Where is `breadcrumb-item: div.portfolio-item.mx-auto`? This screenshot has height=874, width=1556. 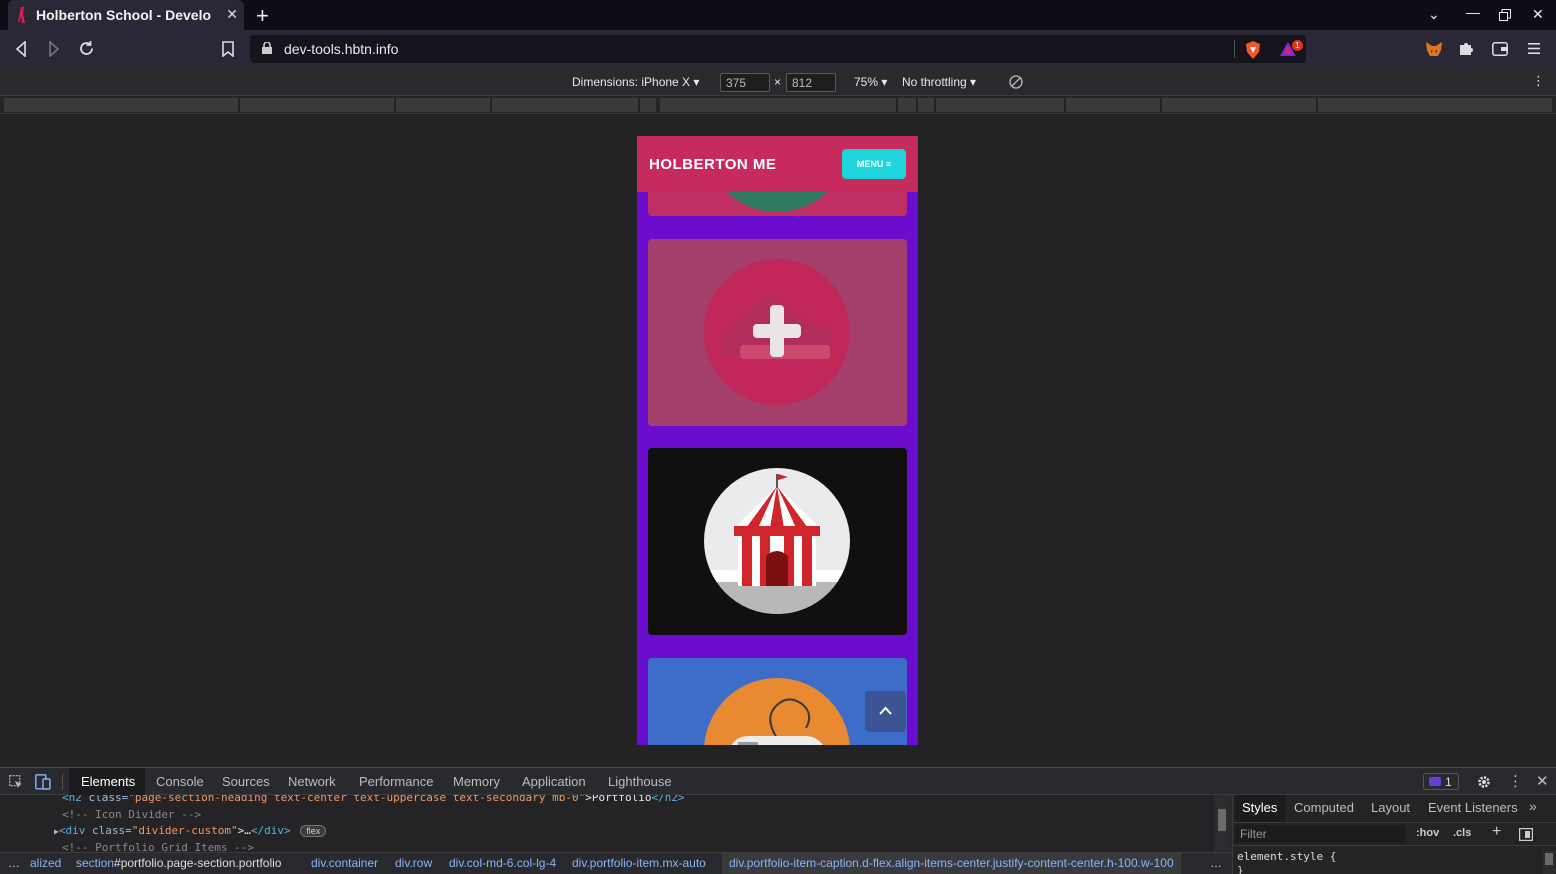
breadcrumb-item: div.portfolio-item.mx-auto is located at coordinates (639, 863).